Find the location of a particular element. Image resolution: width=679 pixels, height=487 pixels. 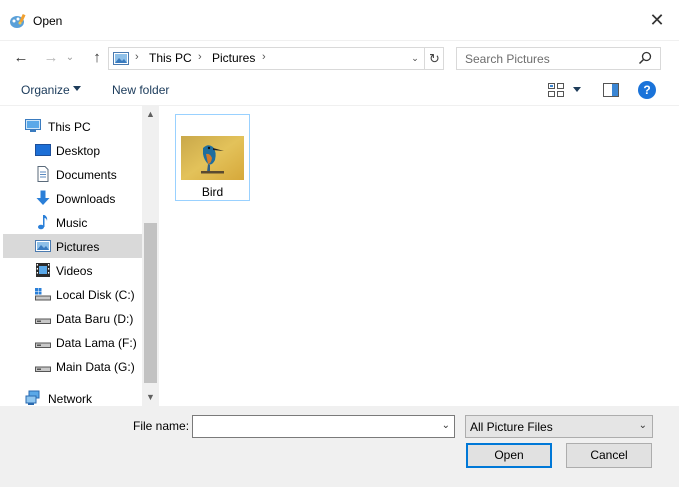

documents-icon is located at coordinates (43, 174).